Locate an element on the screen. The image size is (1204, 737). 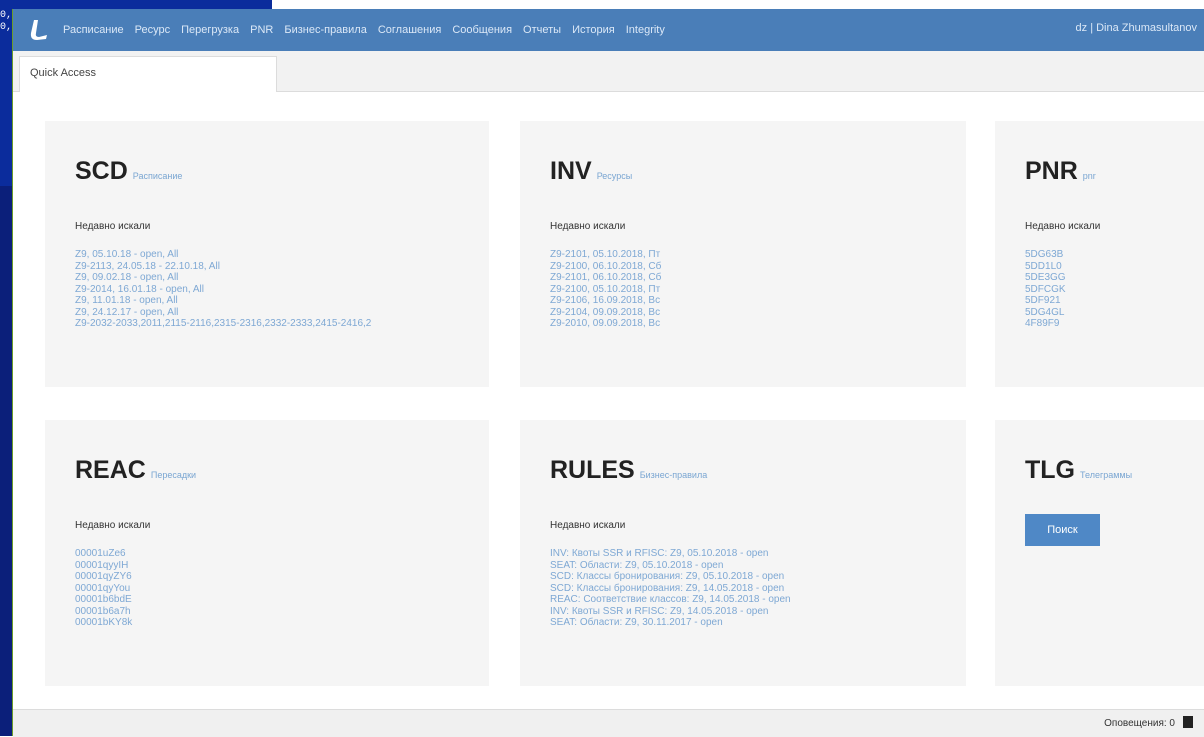
card-title: SCD Расписание is located at coordinates (129, 171).